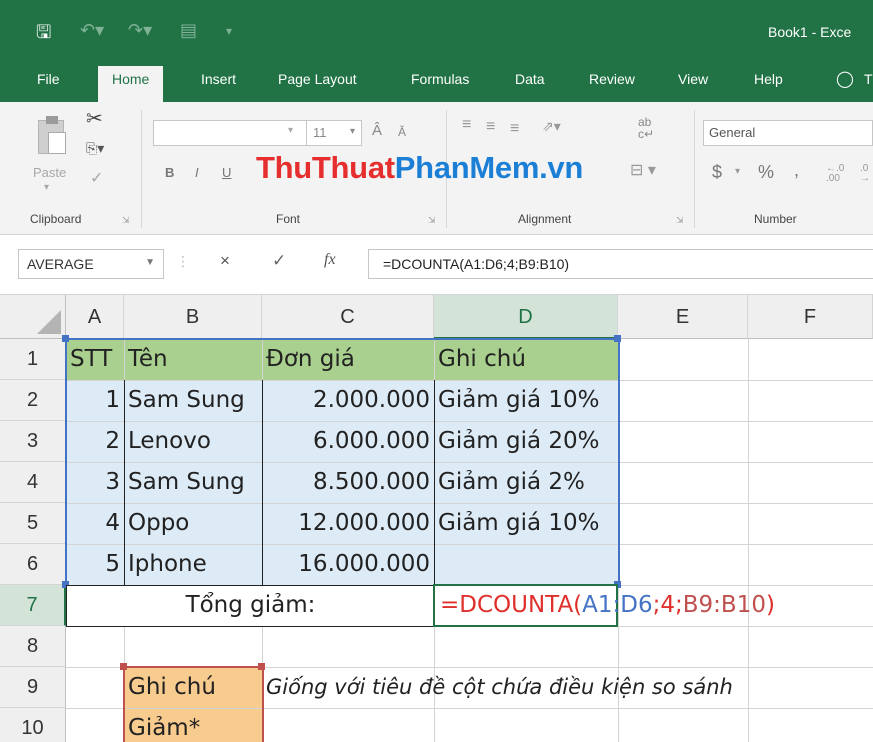  Describe the element at coordinates (183, 261) in the screenshot. I see `formula-bar-grip-icon: ⋮` at that location.